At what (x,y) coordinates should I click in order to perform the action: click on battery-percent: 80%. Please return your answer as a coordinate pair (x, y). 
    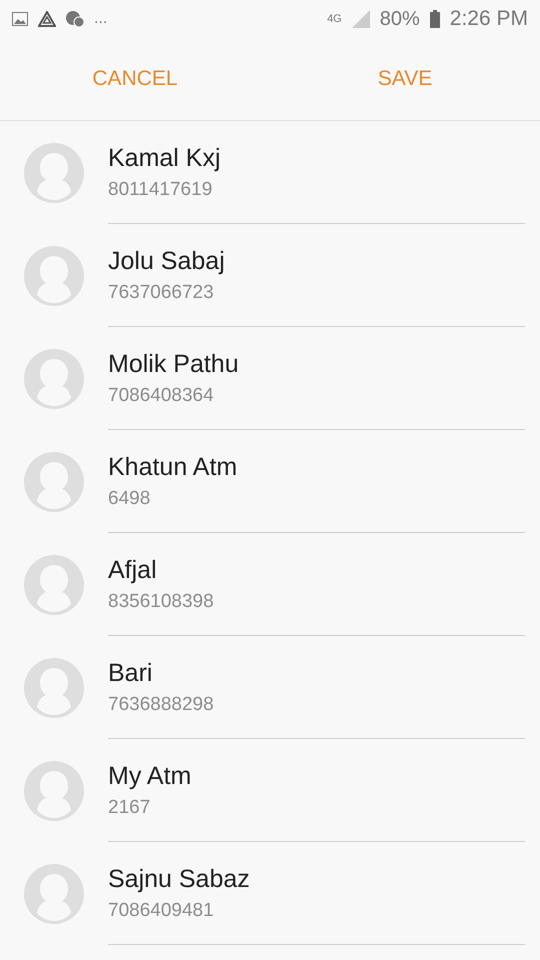
    Looking at the image, I should click on (400, 19).